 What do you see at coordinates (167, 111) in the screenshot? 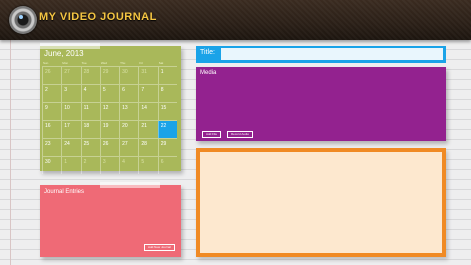
I see `calendar-day-cell: 15` at bounding box center [167, 111].